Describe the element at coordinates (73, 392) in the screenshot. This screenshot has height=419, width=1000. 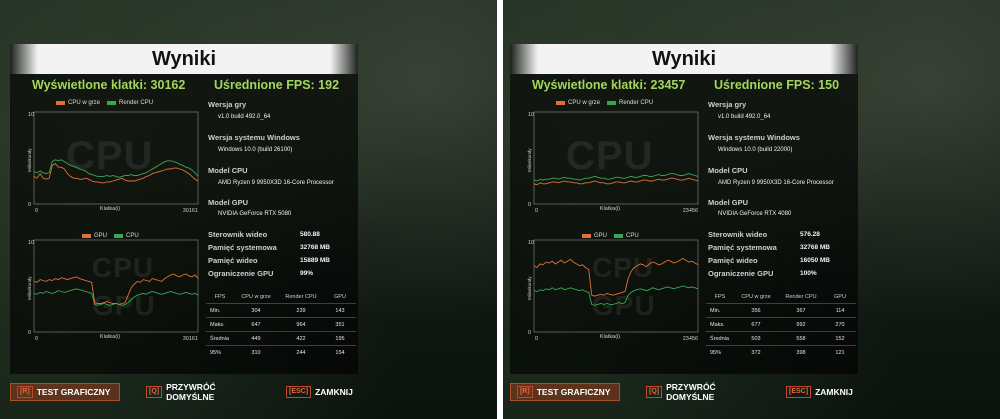
I see `button-label: TEST GRAFICZNY` at that location.